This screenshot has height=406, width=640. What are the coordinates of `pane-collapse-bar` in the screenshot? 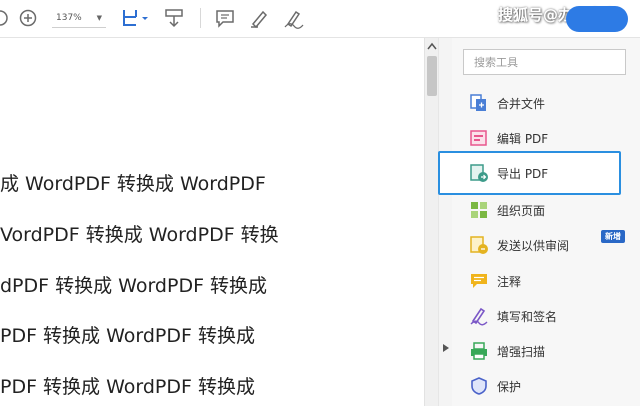 It's located at (445, 222).